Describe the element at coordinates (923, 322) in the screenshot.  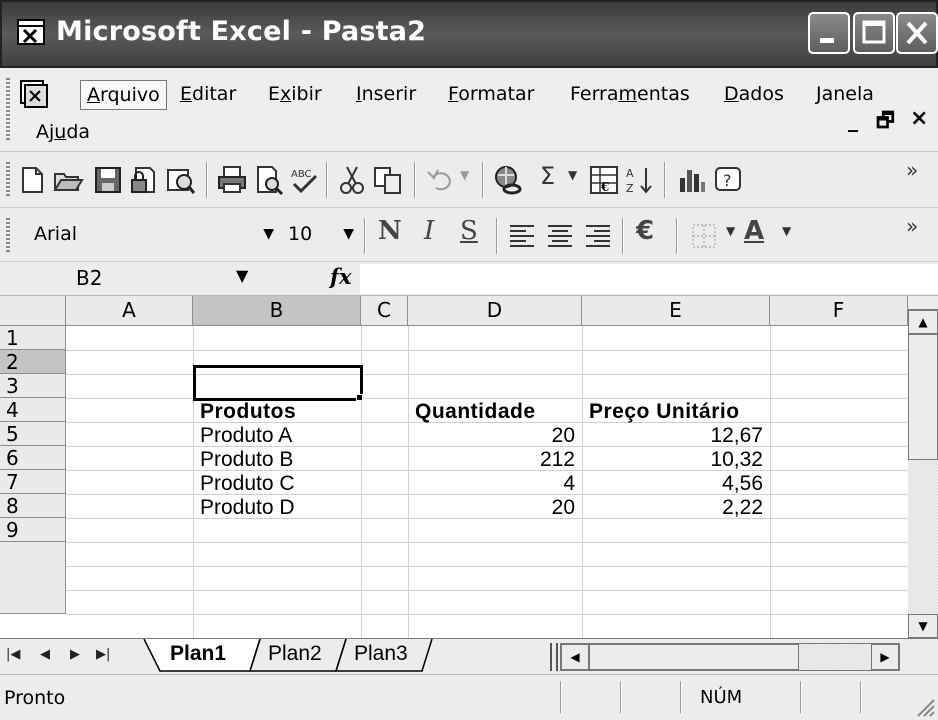
I see `scroll-up-arrow-icon: ▲` at that location.